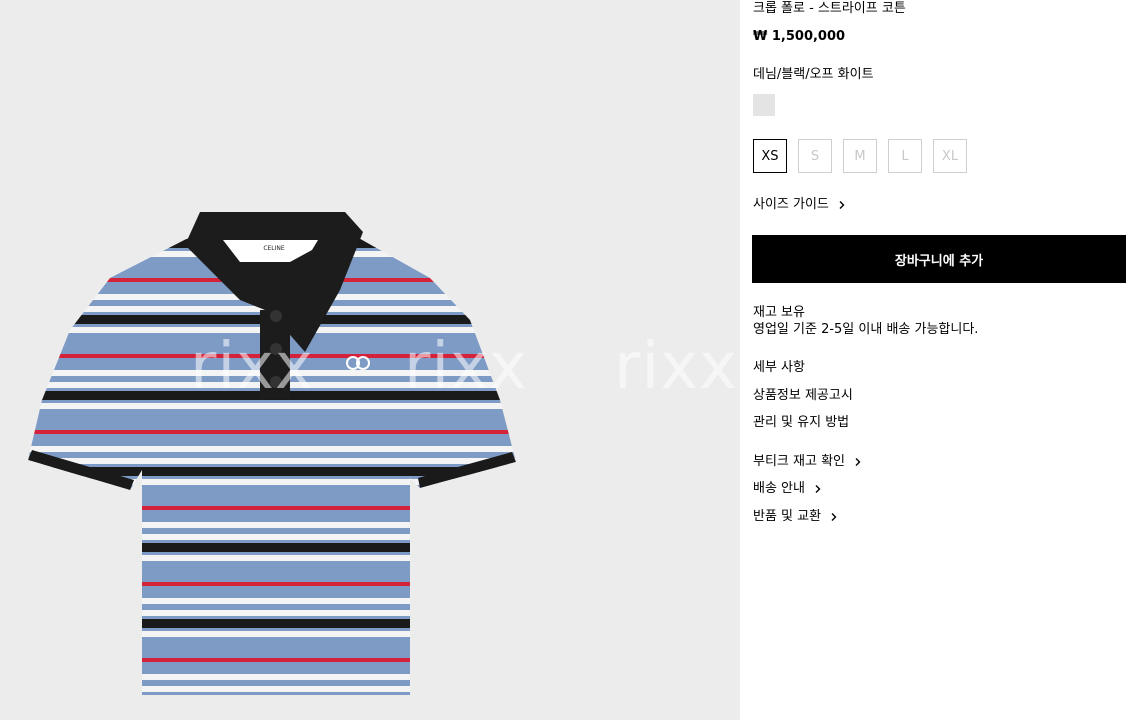 The width and height of the screenshot is (1126, 720). I want to click on boutique-stock-link: 부티크 재고 확인, so click(808, 462).